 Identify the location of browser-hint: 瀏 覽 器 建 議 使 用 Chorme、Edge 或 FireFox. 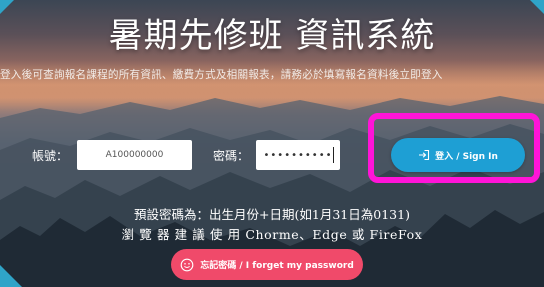
(272, 234).